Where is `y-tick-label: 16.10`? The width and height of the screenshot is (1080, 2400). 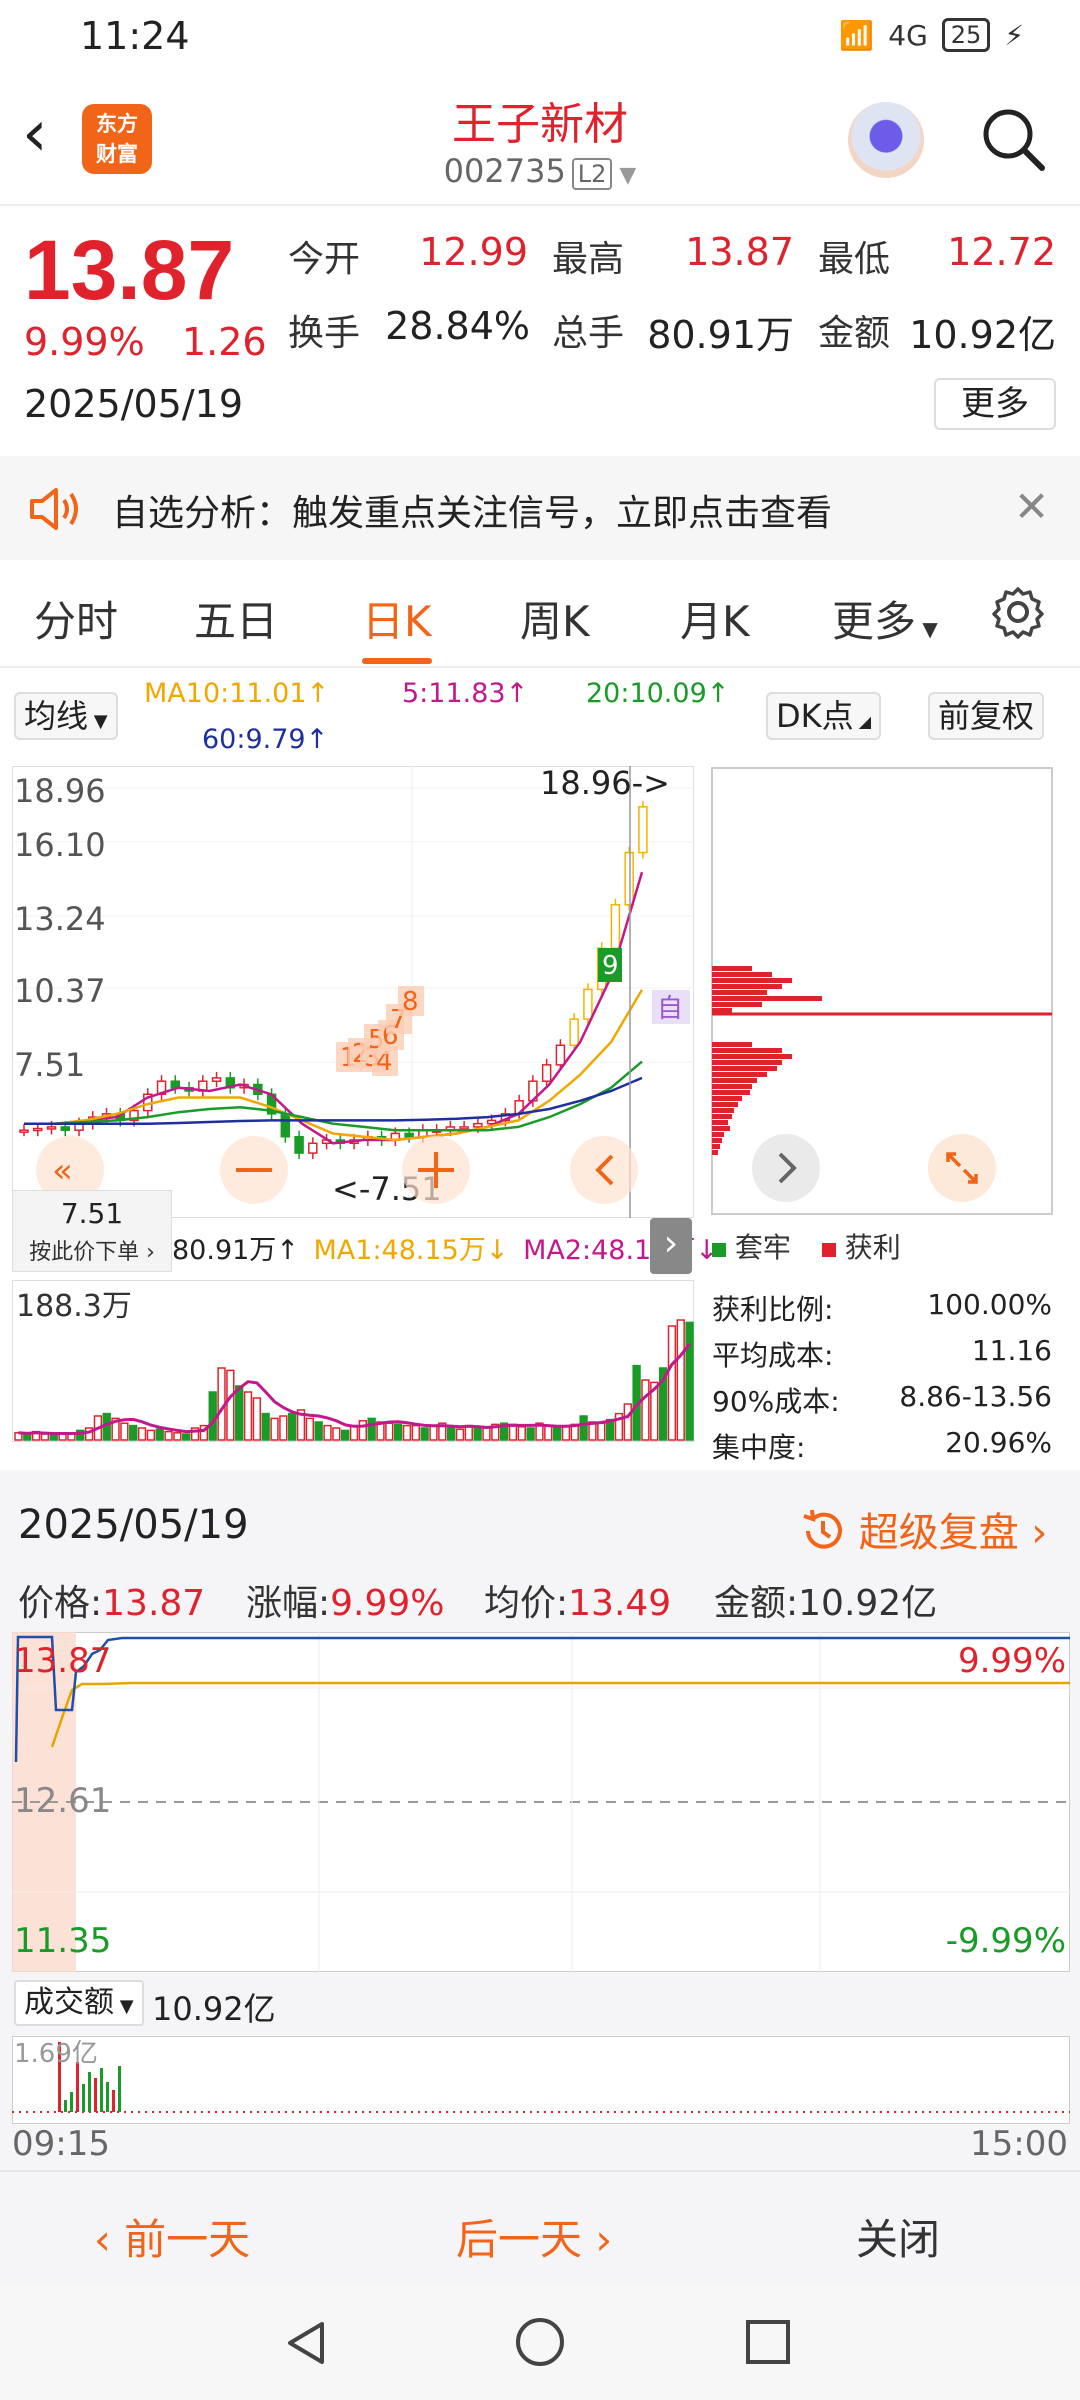 y-tick-label: 16.10 is located at coordinates (60, 845).